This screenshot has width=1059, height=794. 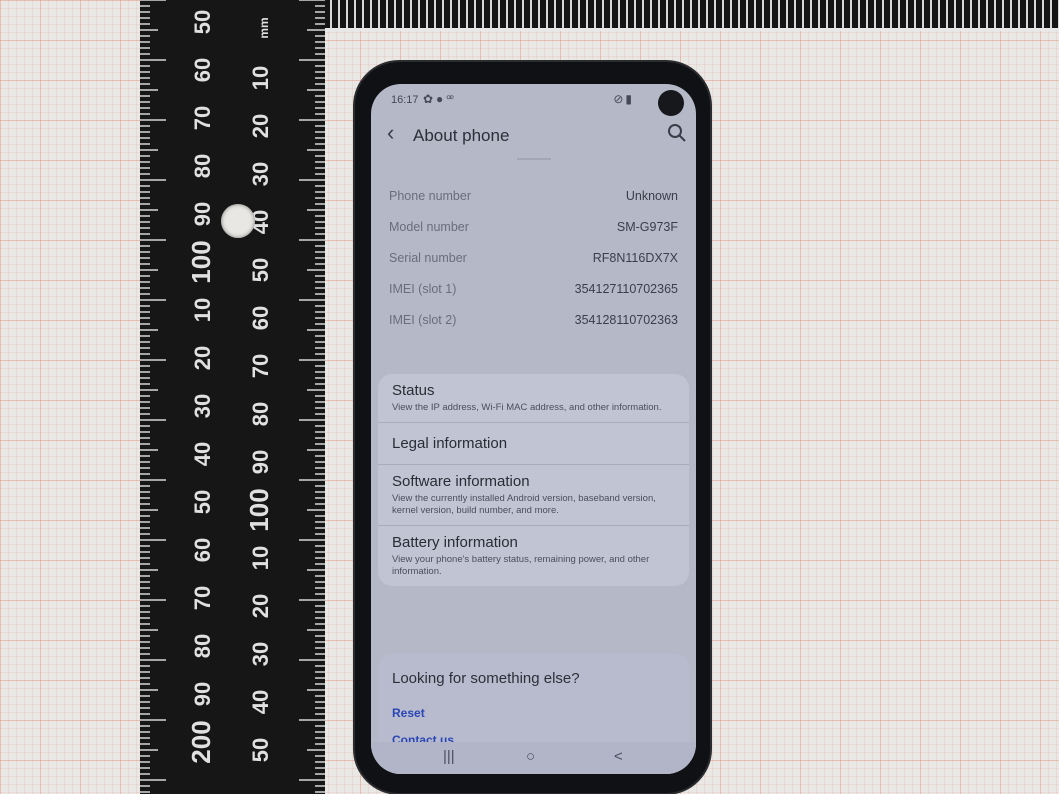 I want to click on info-value: Unknown, so click(x=651, y=195).